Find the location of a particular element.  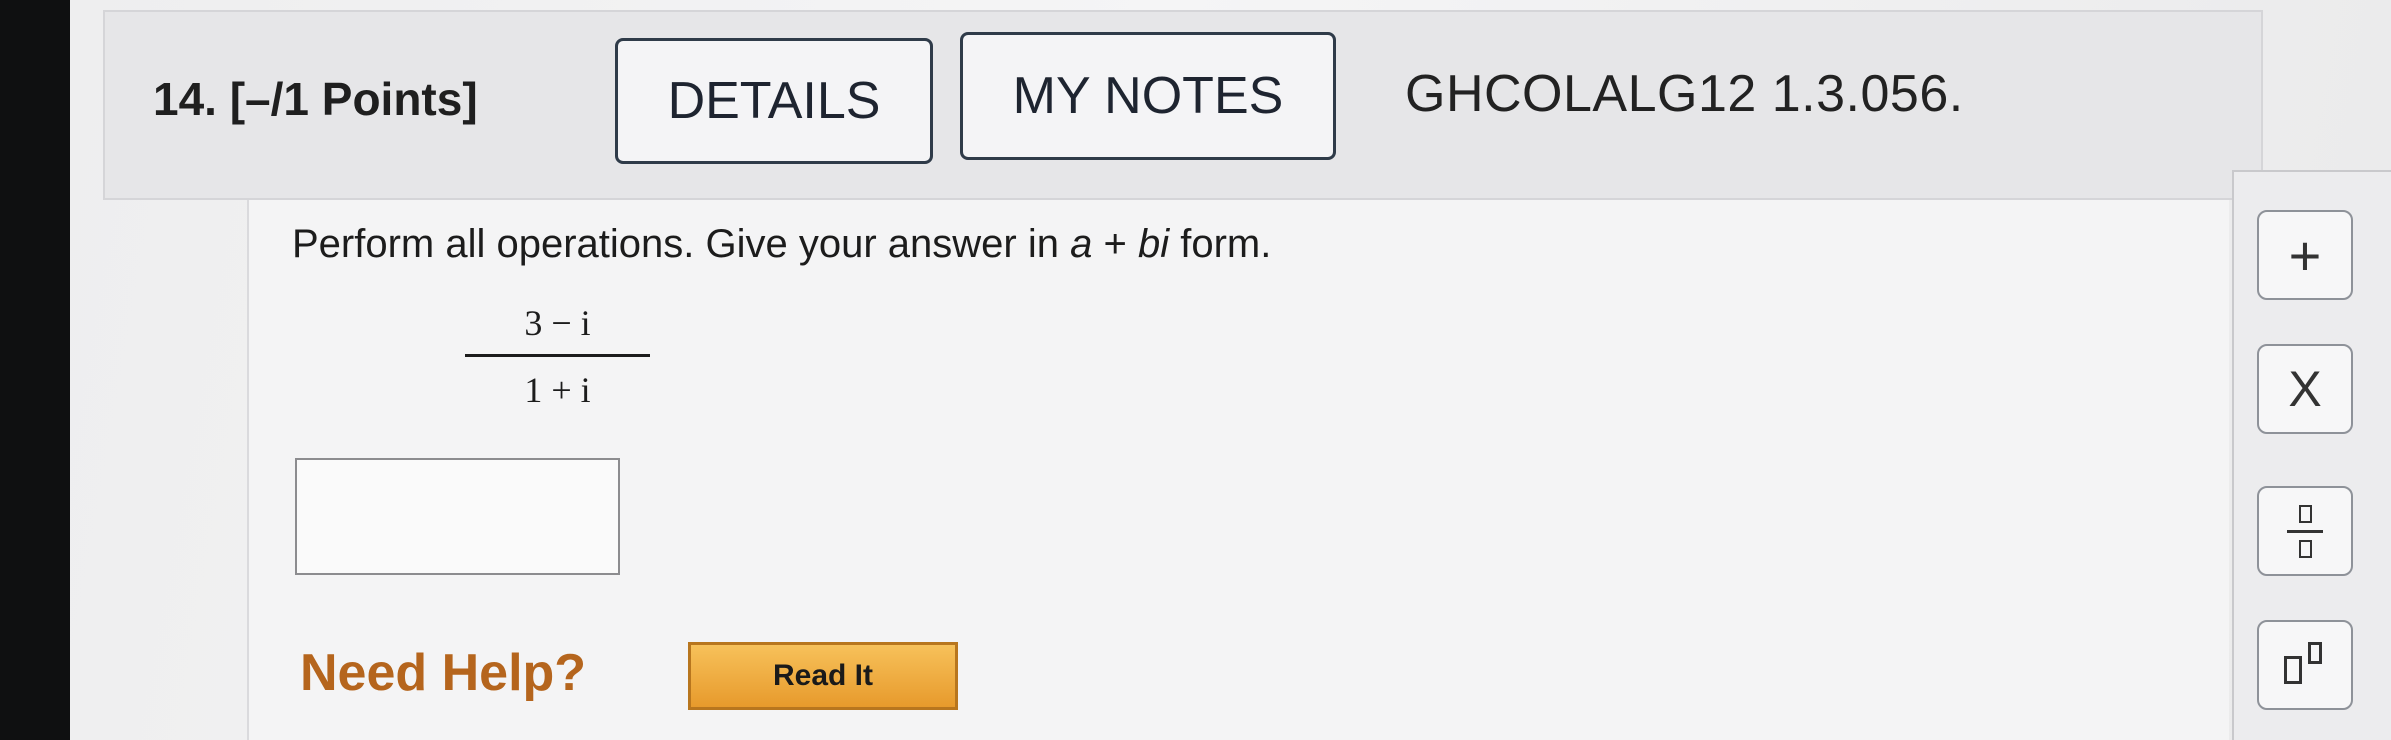

fraction-bar is located at coordinates (557, 355).